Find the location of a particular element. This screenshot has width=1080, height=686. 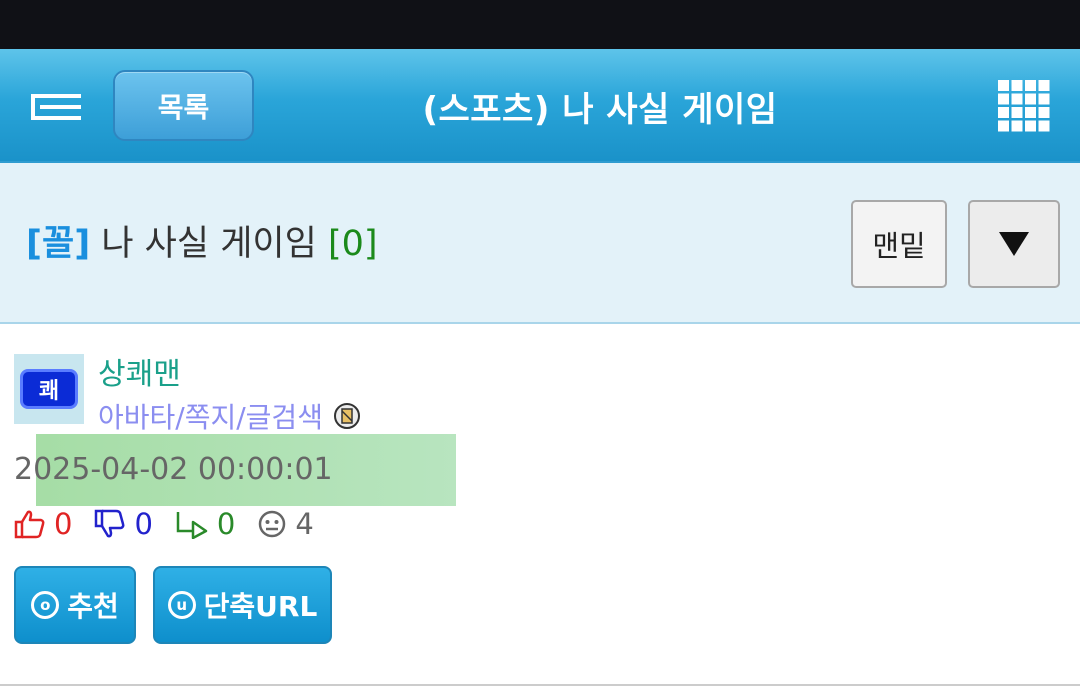

downvote-stat: 0 is located at coordinates (123, 524).